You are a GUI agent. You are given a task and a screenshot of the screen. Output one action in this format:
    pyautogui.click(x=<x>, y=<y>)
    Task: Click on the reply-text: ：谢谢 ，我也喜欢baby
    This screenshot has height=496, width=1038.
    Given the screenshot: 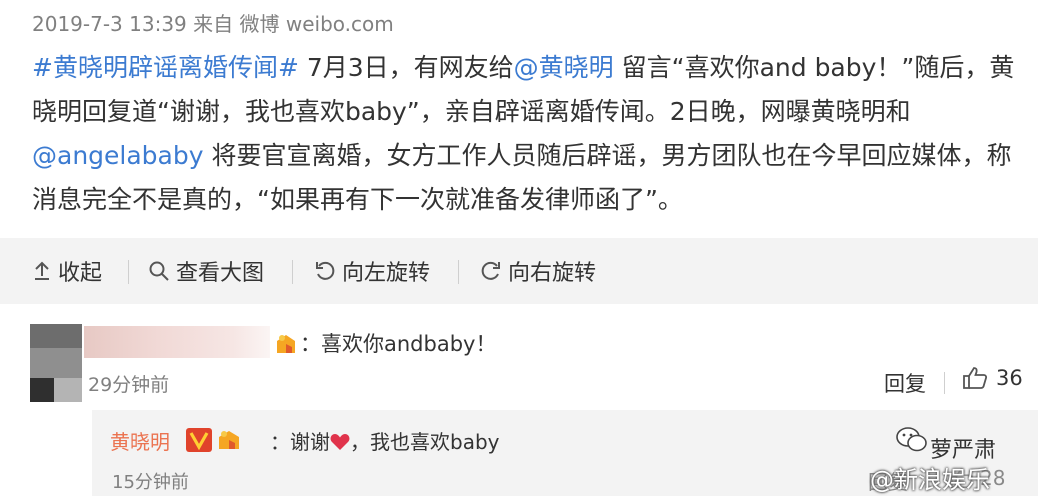 What is the action you would take?
    pyautogui.click(x=384, y=440)
    